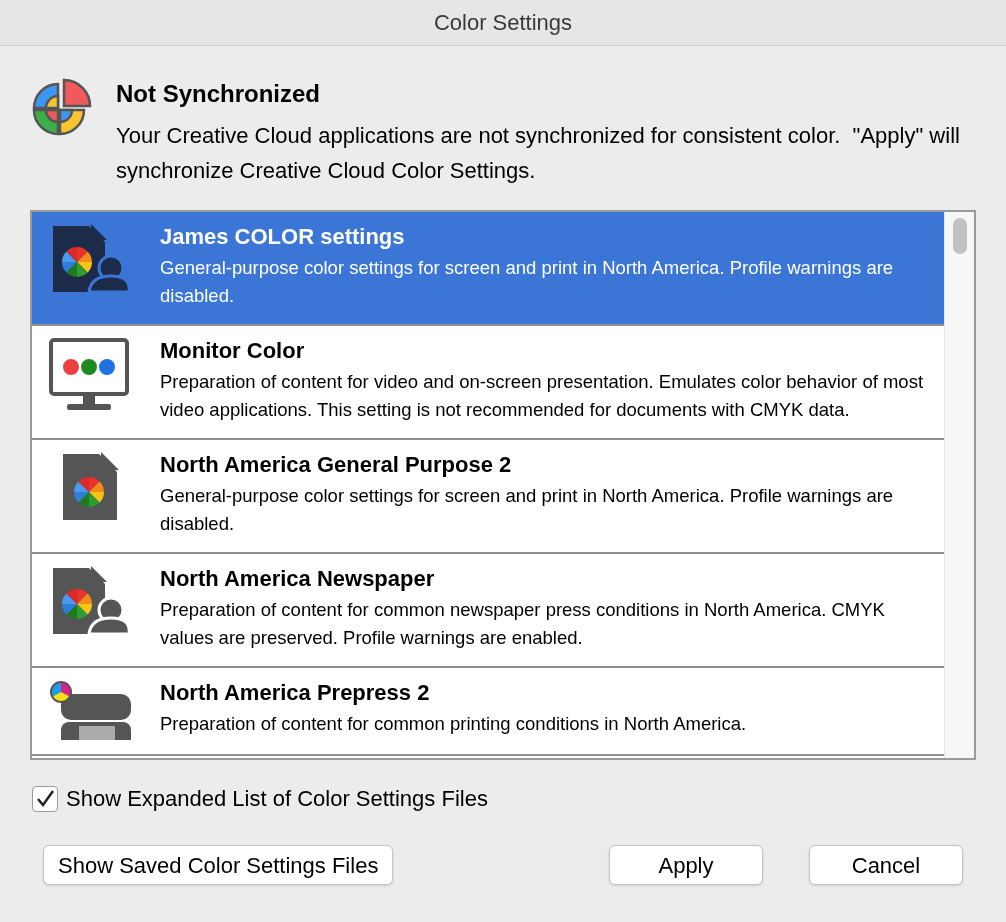 Image resolution: width=1006 pixels, height=922 pixels. Describe the element at coordinates (233, 351) in the screenshot. I see `setting-title: Monitor Color` at that location.